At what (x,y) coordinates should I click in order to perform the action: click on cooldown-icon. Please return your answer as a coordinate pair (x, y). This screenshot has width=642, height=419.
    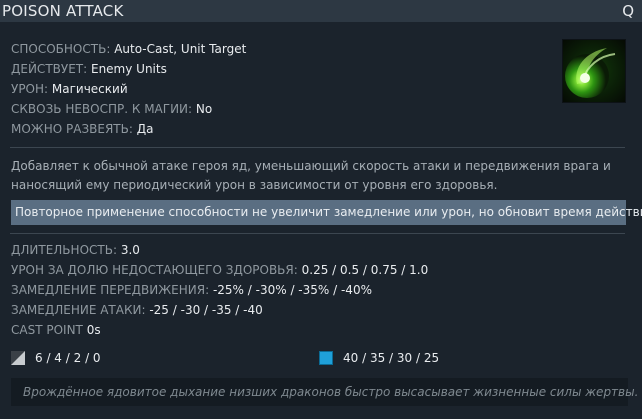
    Looking at the image, I should click on (18, 358).